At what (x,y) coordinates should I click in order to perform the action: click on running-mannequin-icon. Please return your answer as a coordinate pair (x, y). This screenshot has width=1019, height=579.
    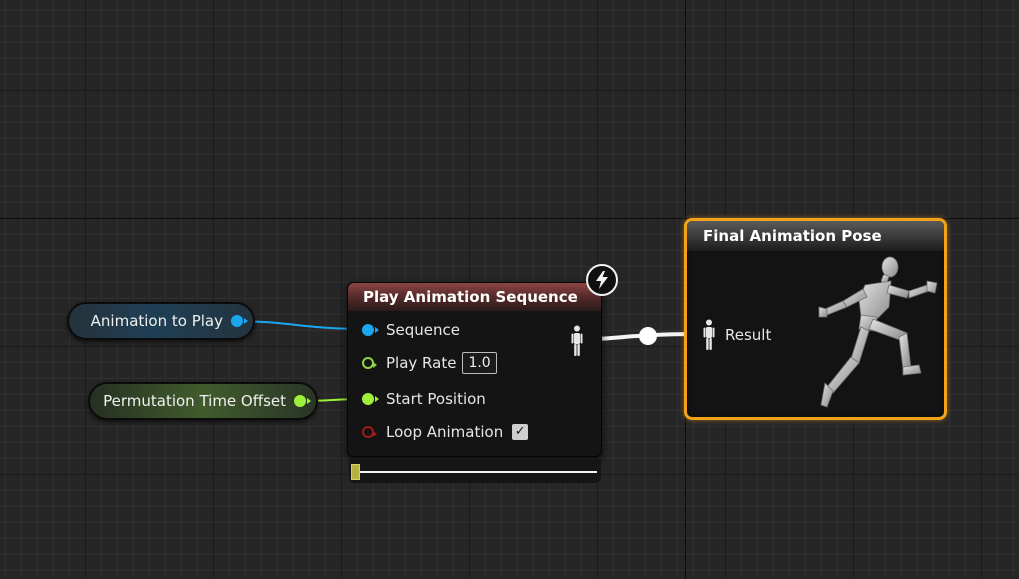
    Looking at the image, I should click on (878, 332).